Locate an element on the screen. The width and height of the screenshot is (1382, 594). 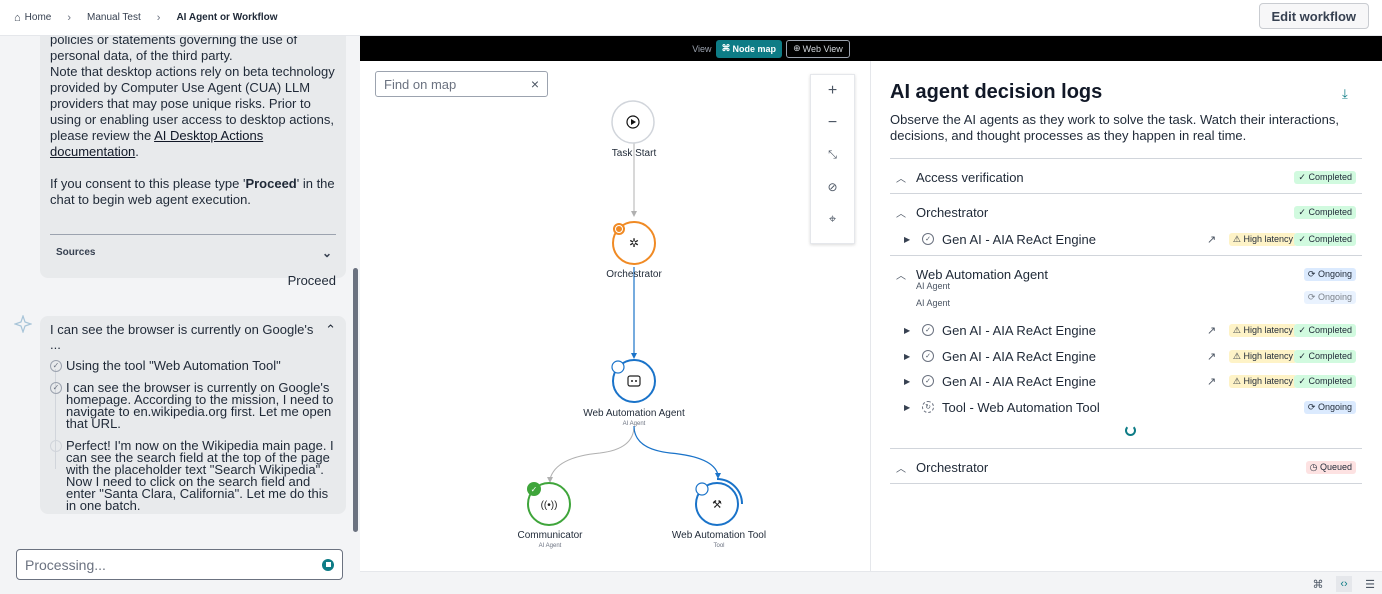
pending-circle-icon is located at coordinates (56, 446).